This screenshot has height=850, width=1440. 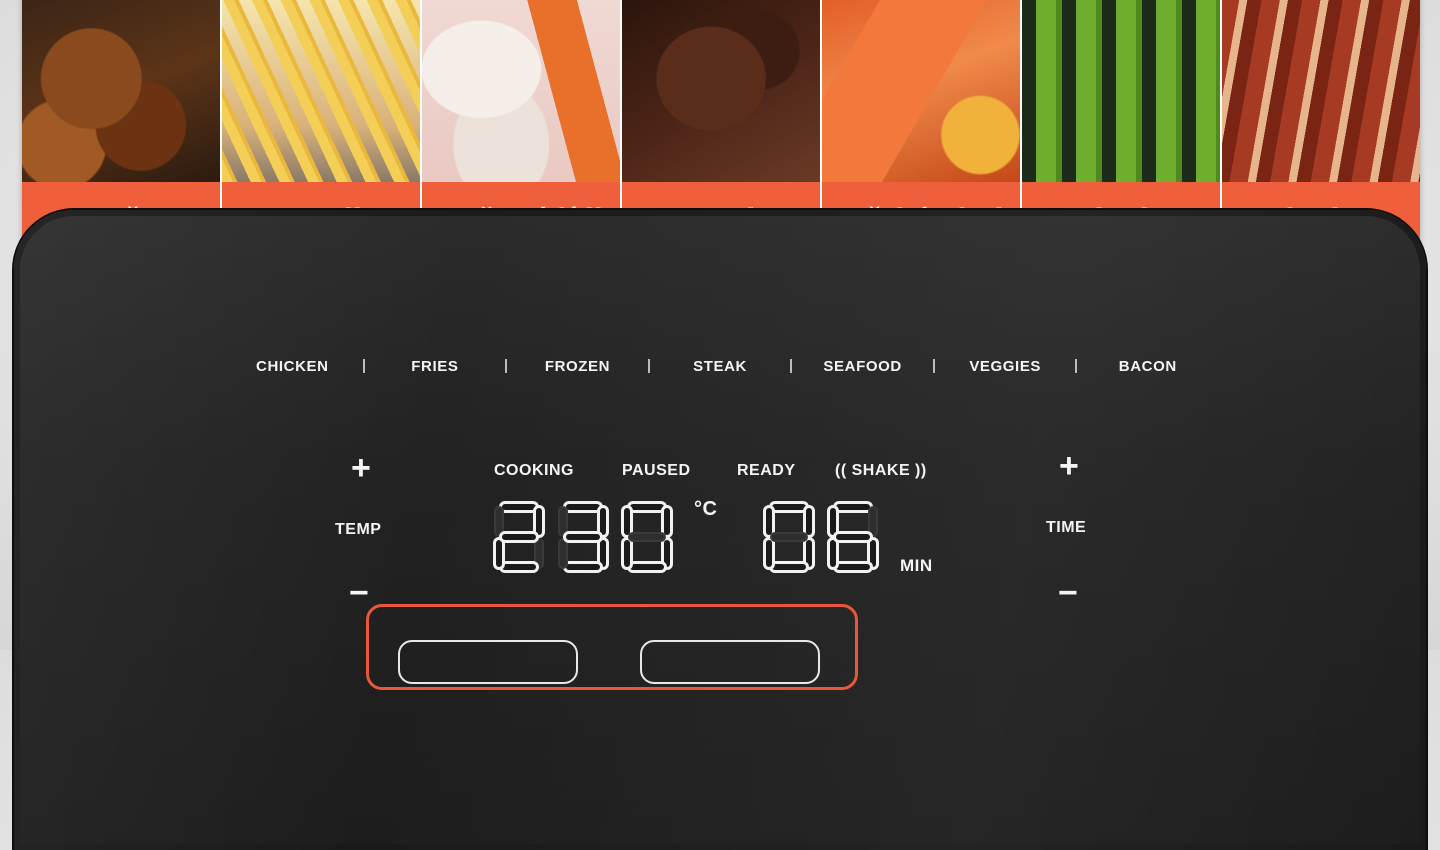 I want to click on preset-seafood-button: SEAFOOD, so click(x=862, y=366).